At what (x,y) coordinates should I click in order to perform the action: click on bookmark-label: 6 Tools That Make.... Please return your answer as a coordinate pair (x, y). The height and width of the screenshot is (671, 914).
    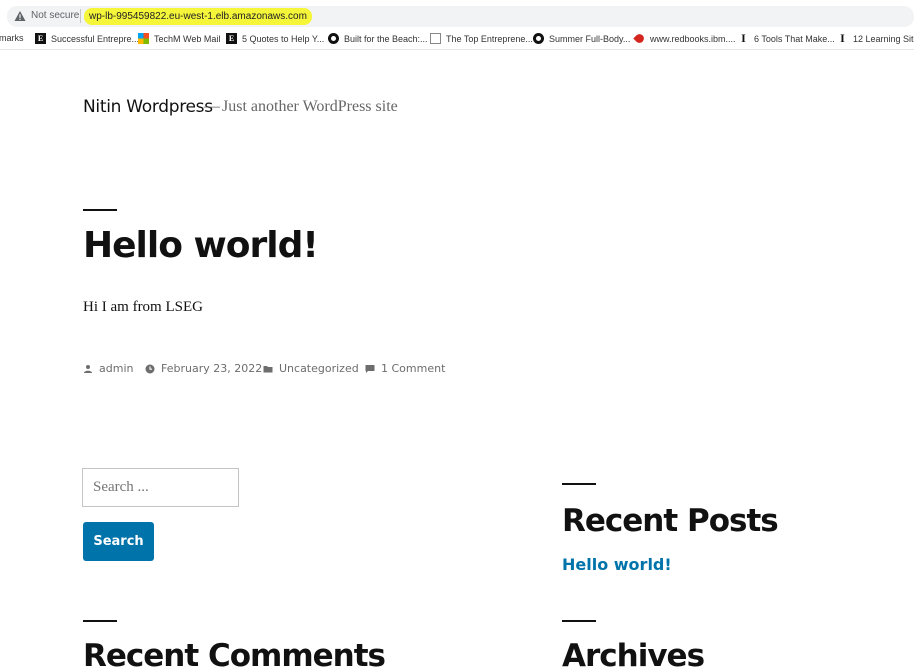
    Looking at the image, I should click on (794, 38).